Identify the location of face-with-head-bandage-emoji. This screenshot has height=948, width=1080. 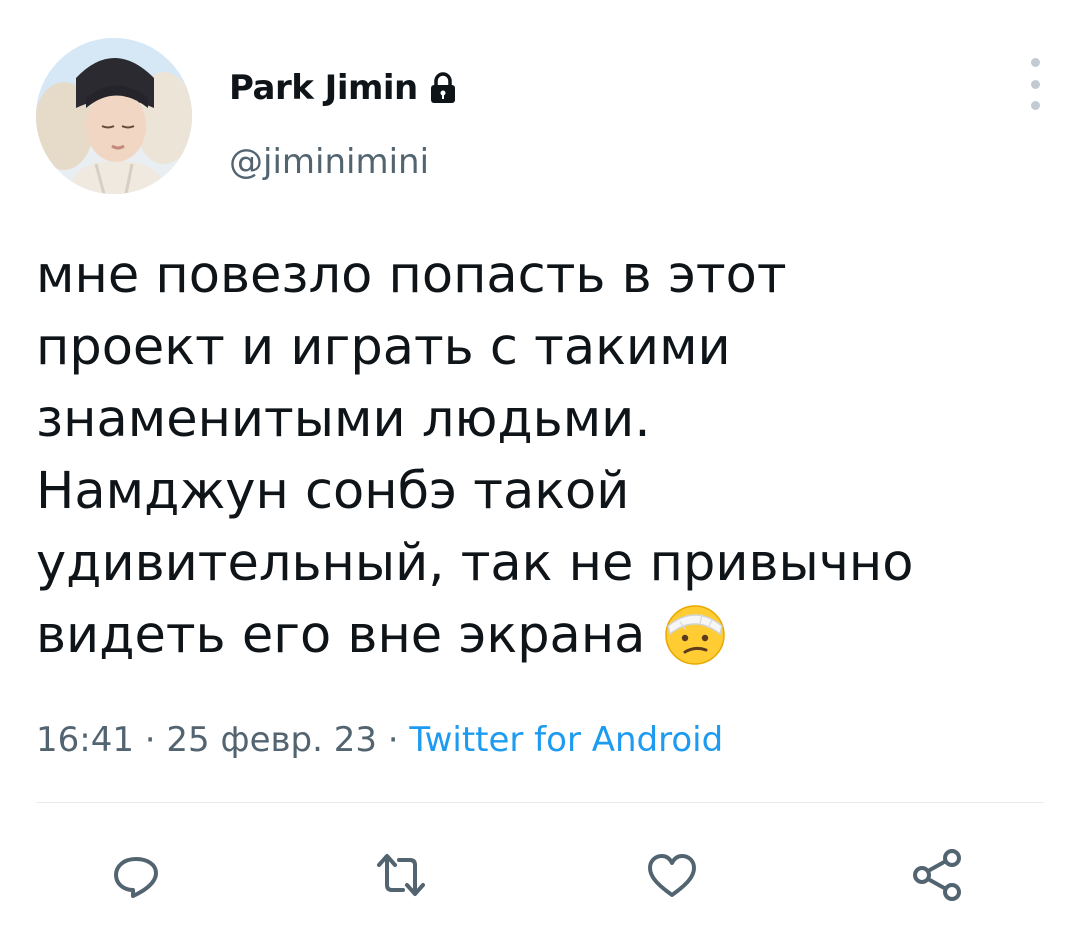
(695, 633).